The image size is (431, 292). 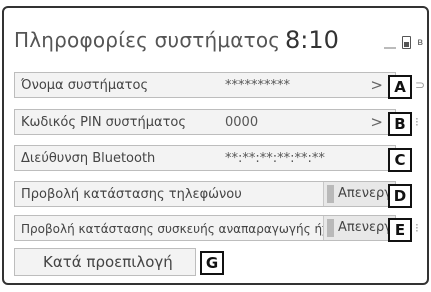 I want to click on phone-status-label: Προβολή κατάστασης τηλεφώνου, so click(x=131, y=194).